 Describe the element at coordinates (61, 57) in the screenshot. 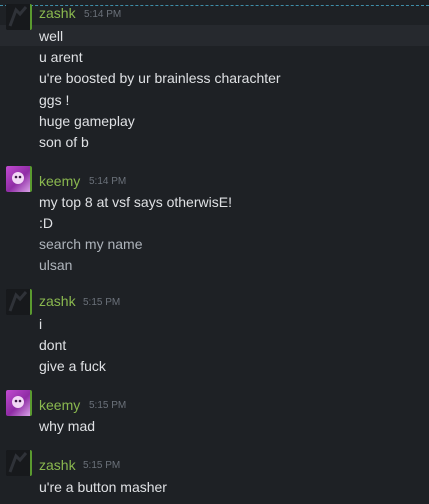

I see `message-line: u arent` at that location.